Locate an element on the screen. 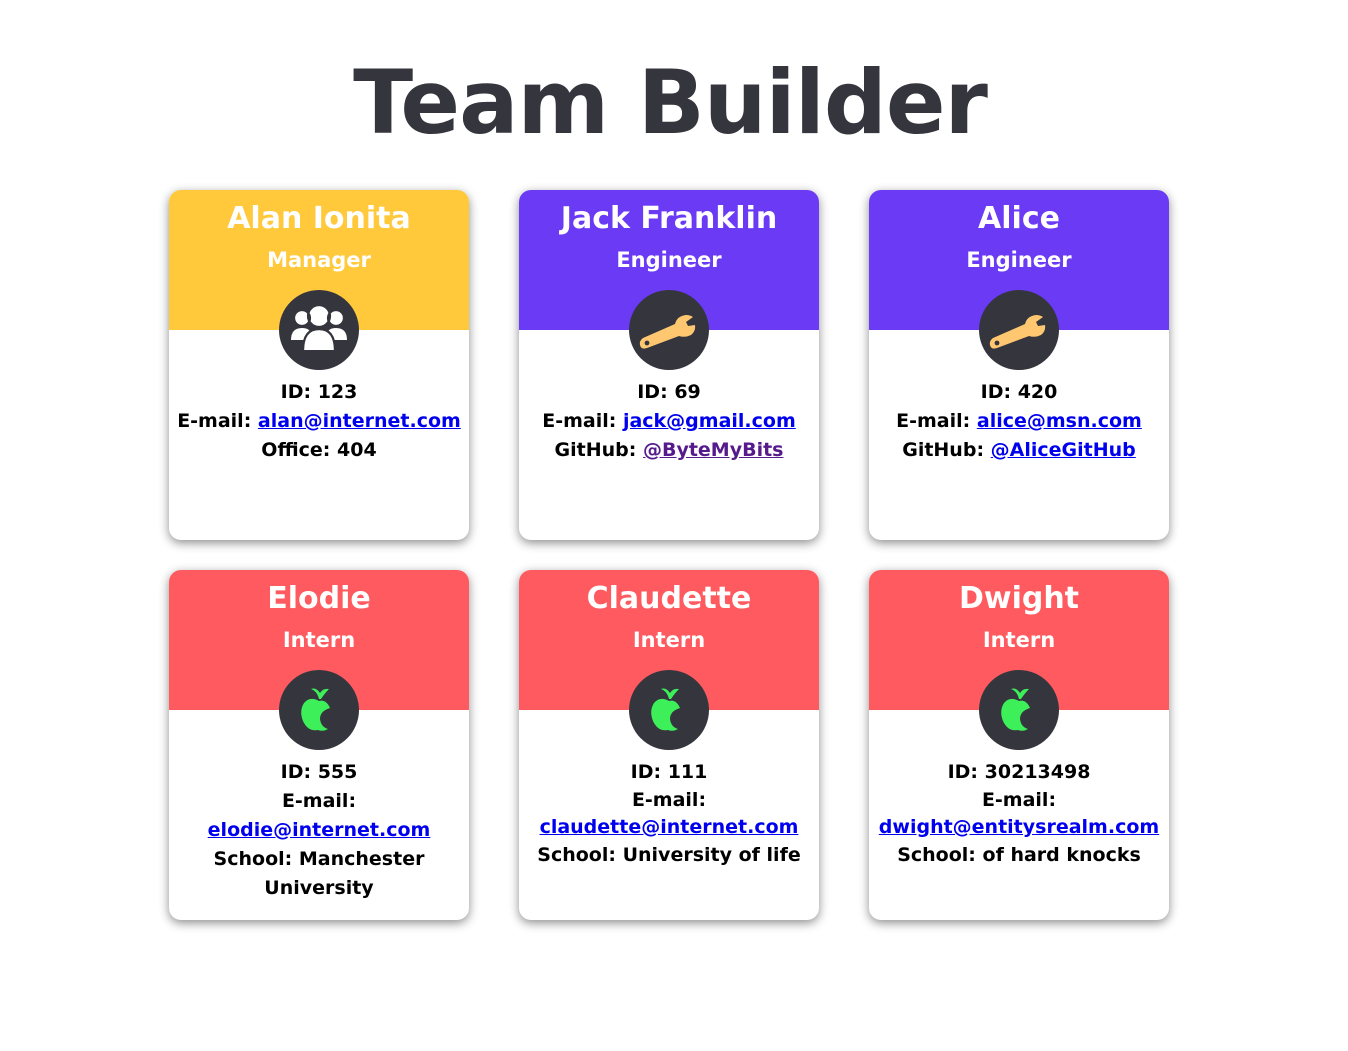  id-value: 111 is located at coordinates (687, 772).